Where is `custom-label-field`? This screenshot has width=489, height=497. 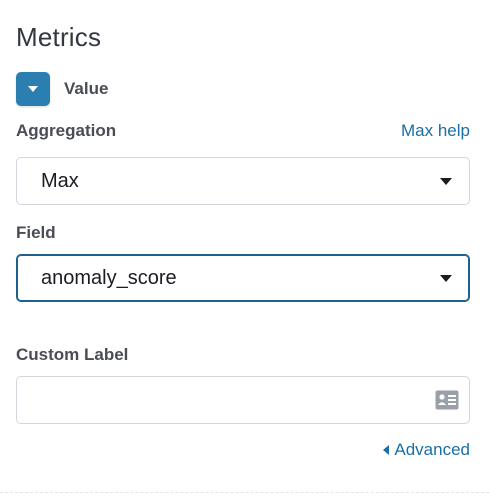 custom-label-field is located at coordinates (243, 400).